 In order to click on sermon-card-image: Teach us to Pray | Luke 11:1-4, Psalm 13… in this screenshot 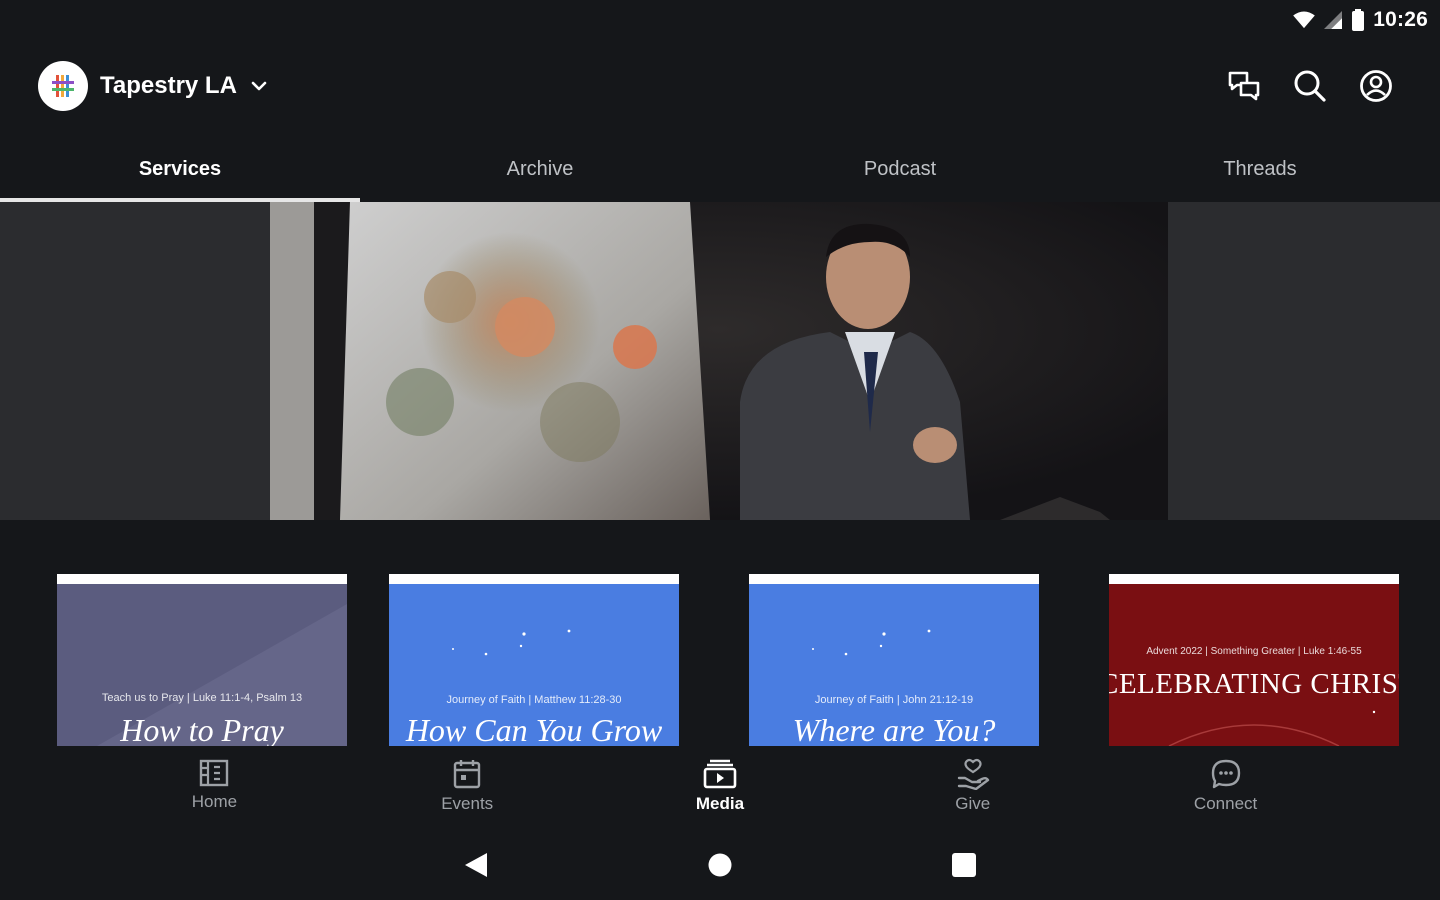, I will do `click(202, 665)`.